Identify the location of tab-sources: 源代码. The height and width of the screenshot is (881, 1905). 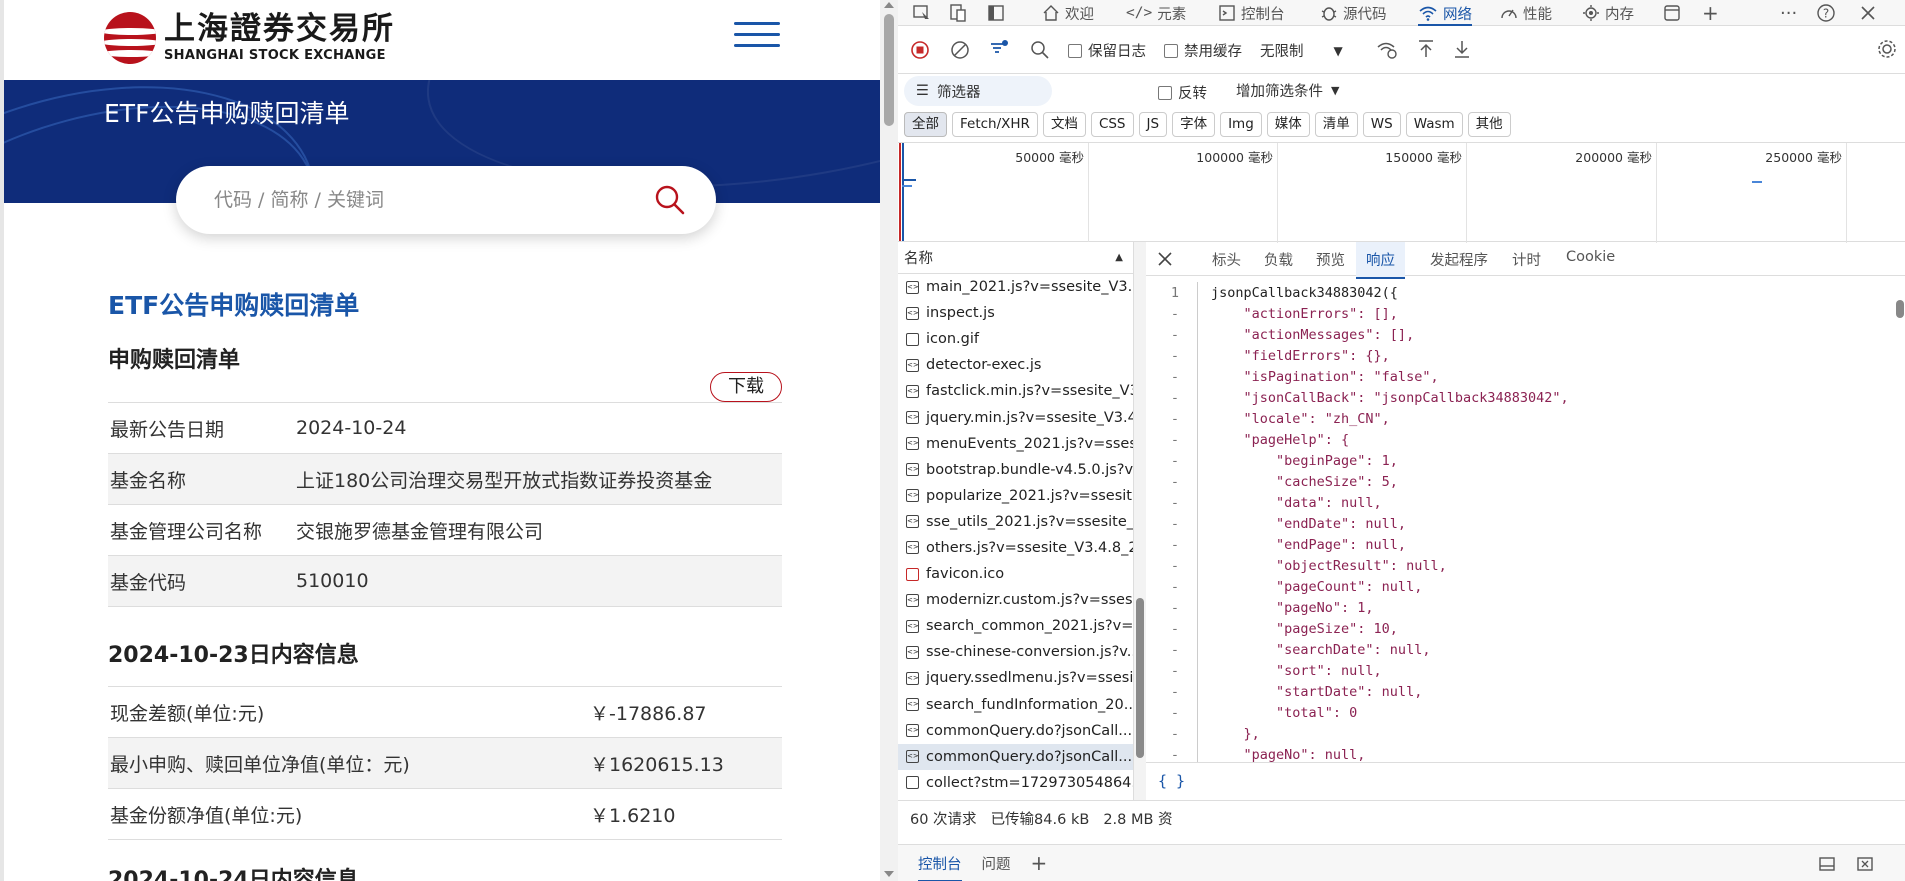
(1353, 13).